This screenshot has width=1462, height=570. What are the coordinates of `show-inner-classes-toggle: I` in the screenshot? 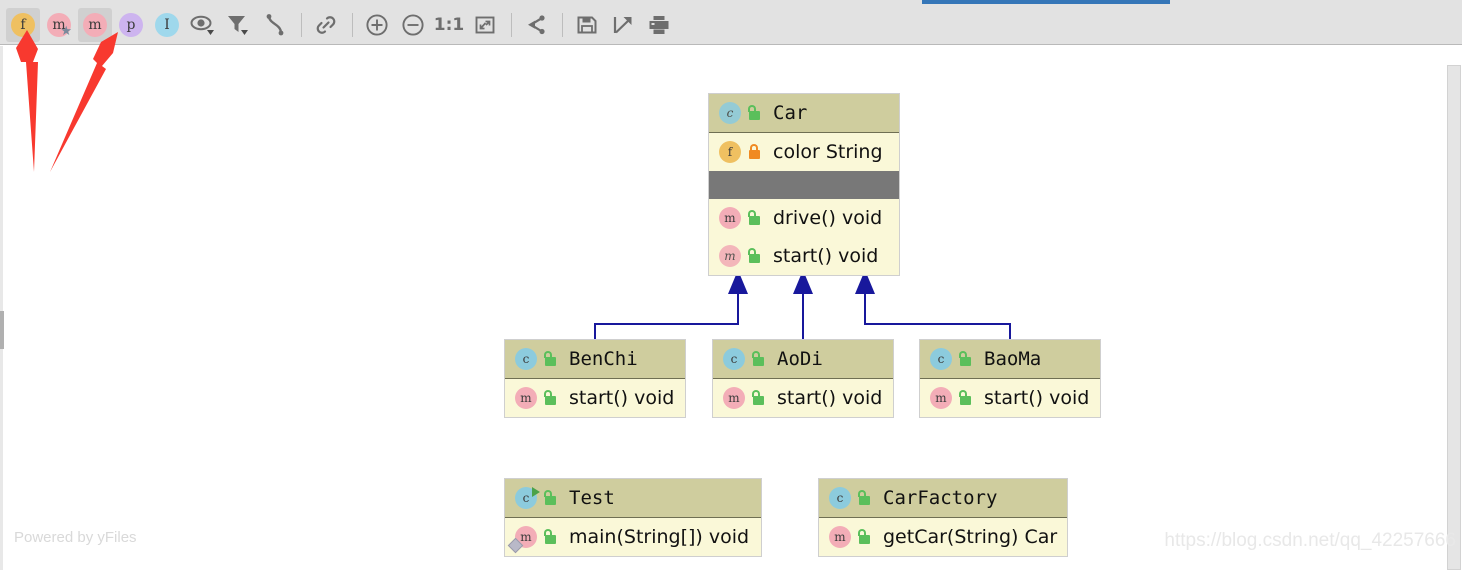 It's located at (167, 25).